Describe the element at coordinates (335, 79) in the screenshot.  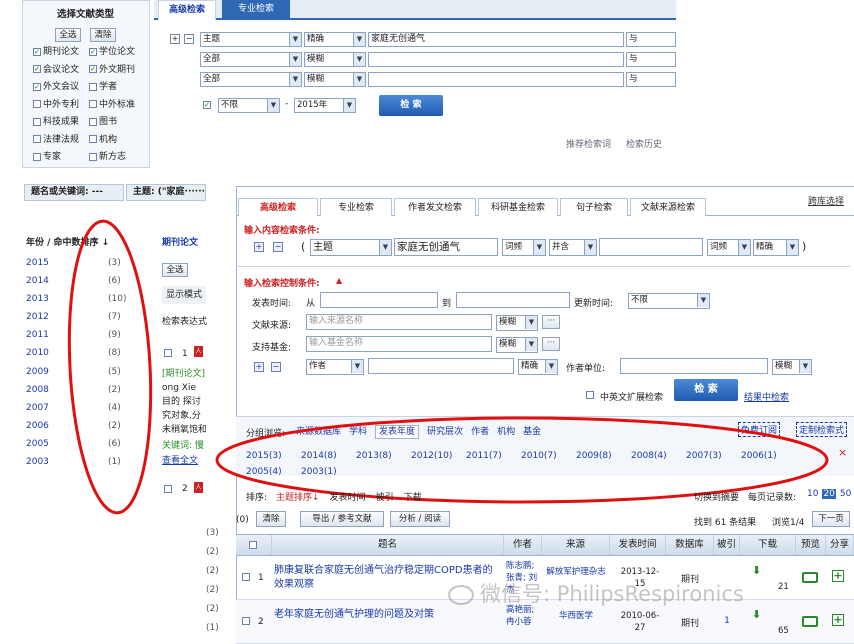
I see `match-select-3: 模糊 ▼` at that location.